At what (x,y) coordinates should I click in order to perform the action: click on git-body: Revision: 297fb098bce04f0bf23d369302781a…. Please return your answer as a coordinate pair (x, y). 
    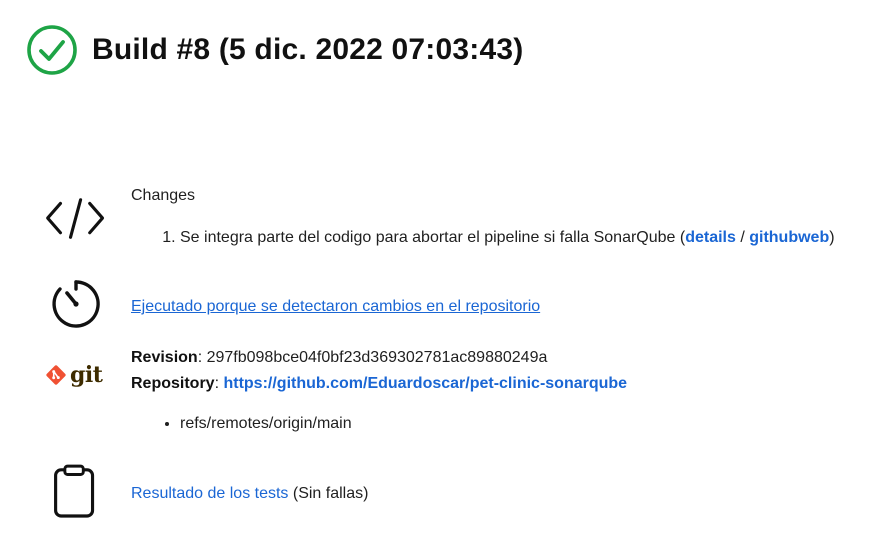
    Looking at the image, I should click on (379, 391).